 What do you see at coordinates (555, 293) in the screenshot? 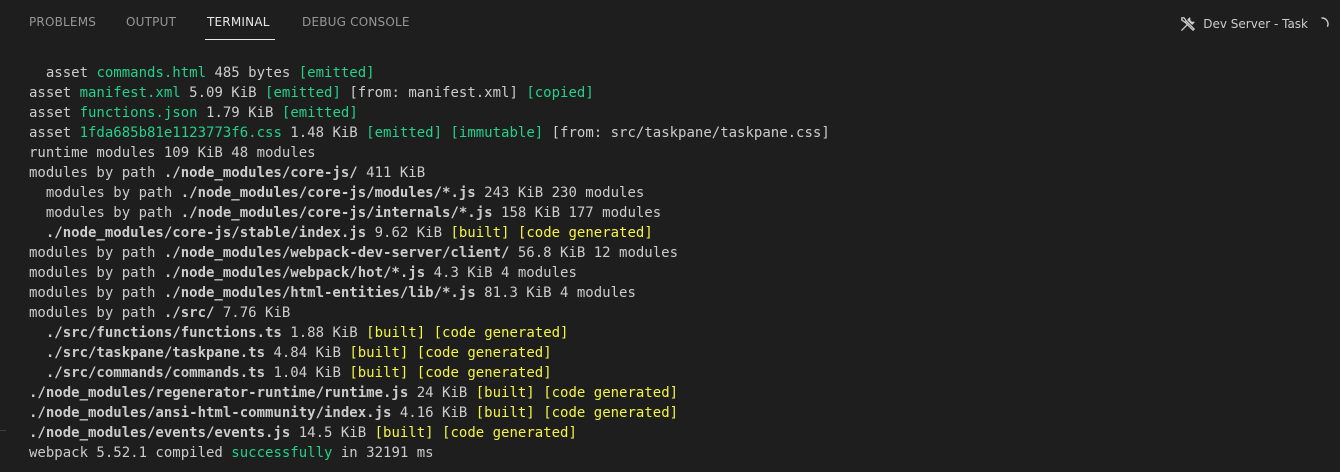
I see `terminal-text-segment: 81.3 KiB 4 modules` at bounding box center [555, 293].